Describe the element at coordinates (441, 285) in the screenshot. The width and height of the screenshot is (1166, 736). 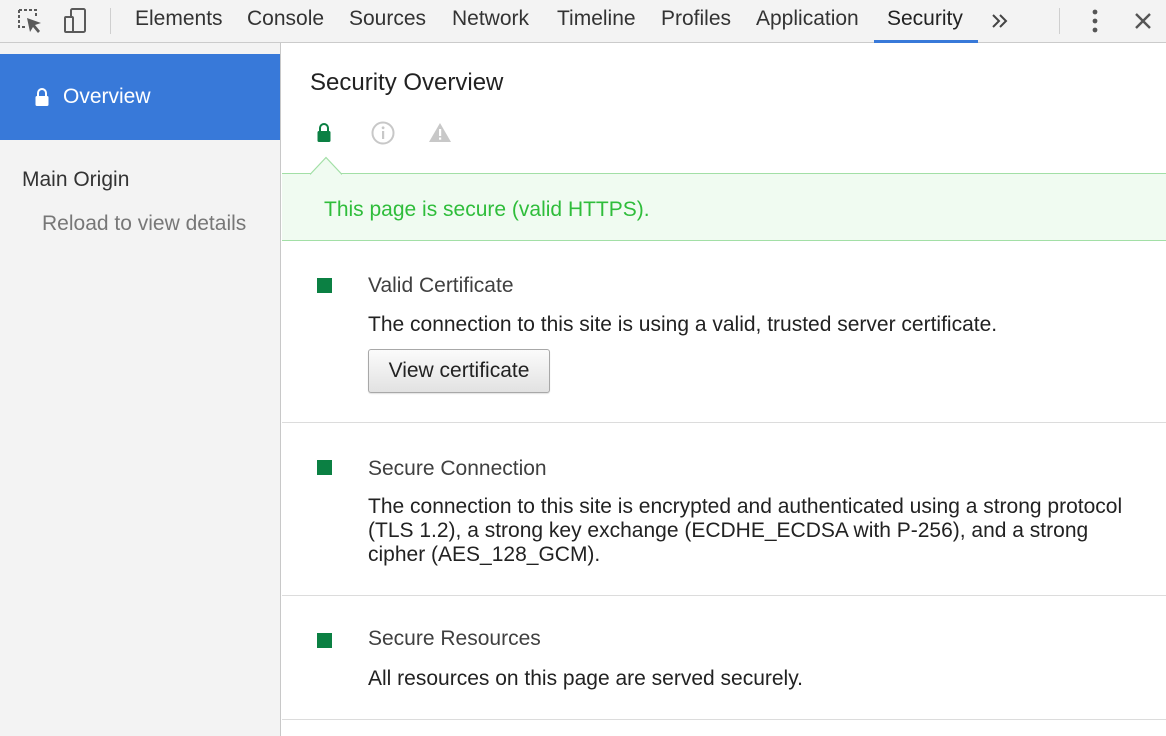
I see `section-title: Valid Certificate` at that location.